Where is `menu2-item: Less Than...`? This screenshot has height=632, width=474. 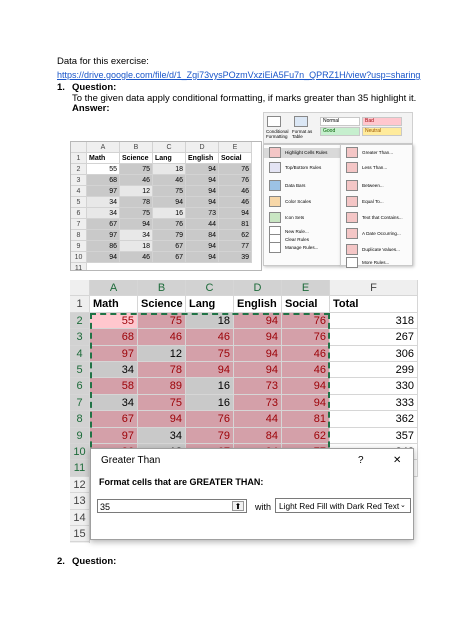
menu2-item: Less Than... is located at coordinates (376, 167).